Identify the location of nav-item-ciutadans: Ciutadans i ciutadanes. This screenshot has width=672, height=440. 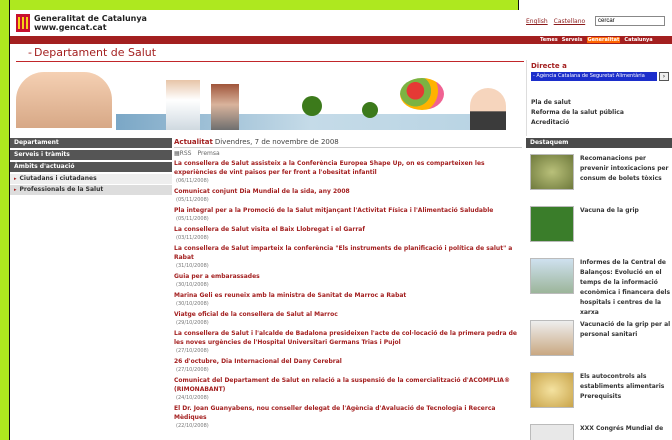
(91, 179).